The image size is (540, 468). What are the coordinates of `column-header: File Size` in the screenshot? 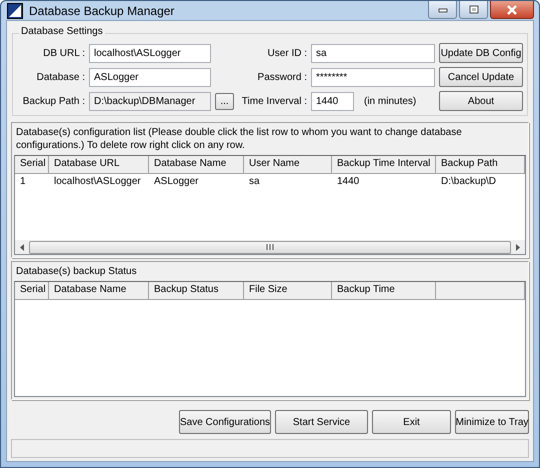 It's located at (288, 290).